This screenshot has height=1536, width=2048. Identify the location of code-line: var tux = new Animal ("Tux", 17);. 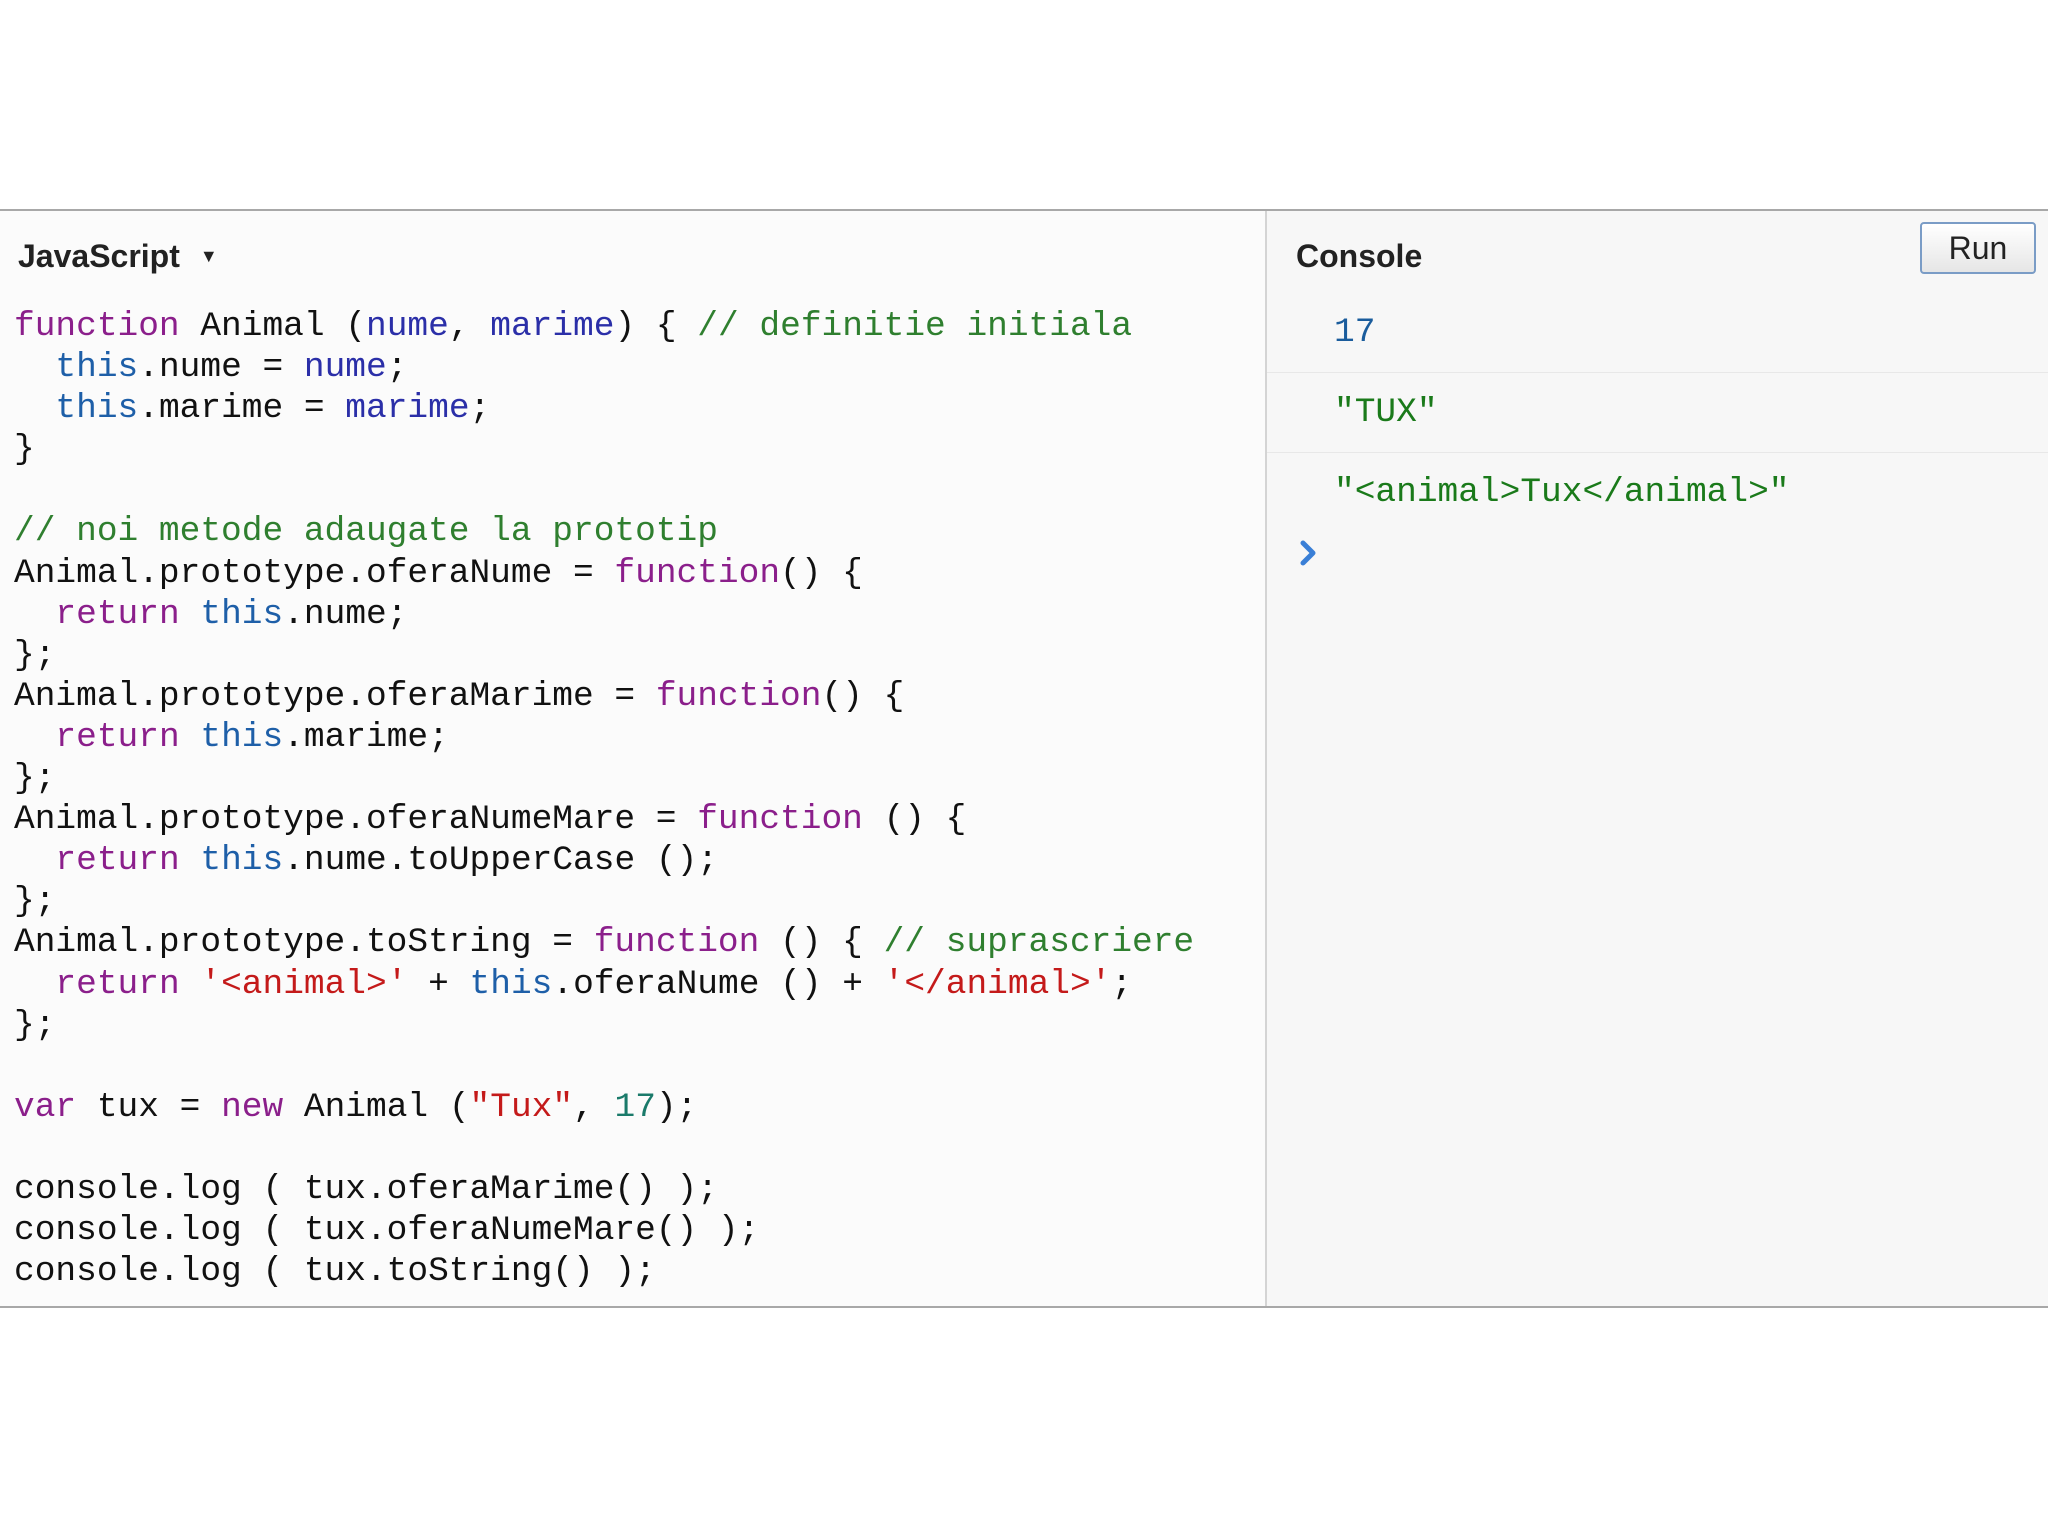
(604, 1107).